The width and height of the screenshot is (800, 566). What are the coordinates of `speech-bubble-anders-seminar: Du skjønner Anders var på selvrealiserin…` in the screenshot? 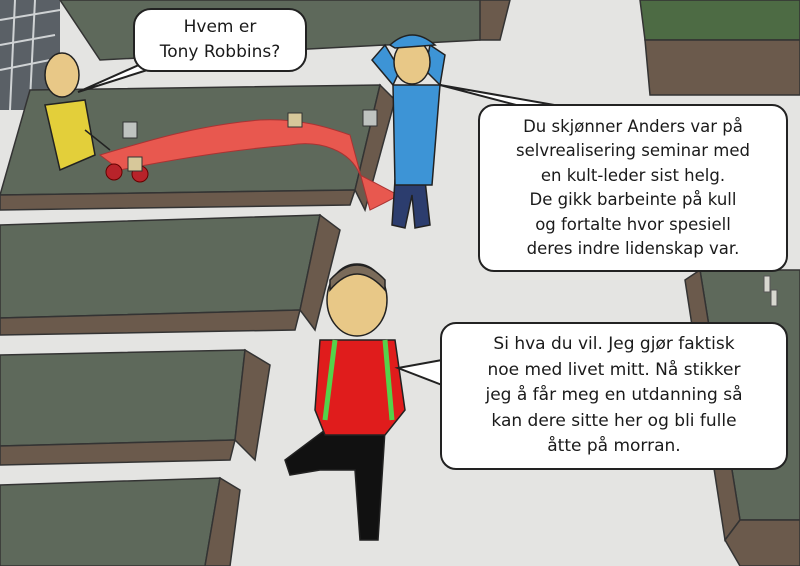 It's located at (633, 188).